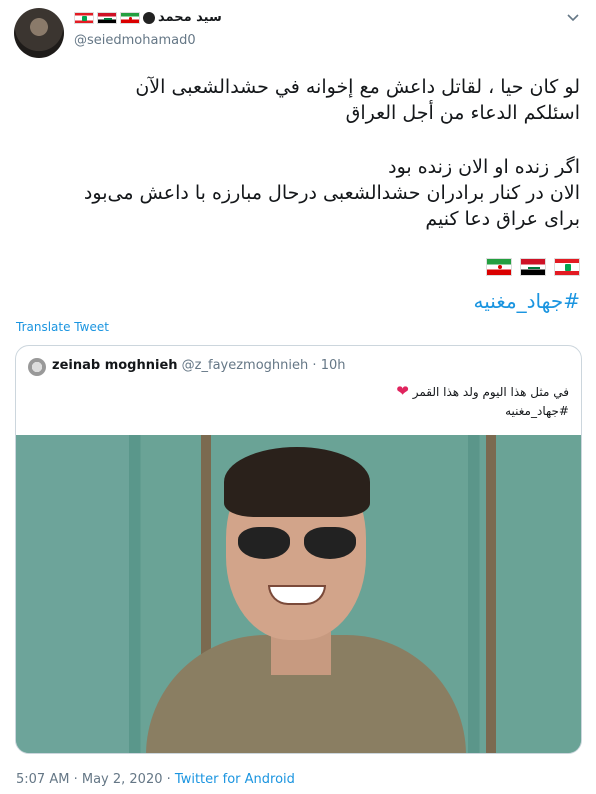 The width and height of the screenshot is (596, 794). I want to click on hashtag-link: #جهاد_مغنيه, so click(527, 301).